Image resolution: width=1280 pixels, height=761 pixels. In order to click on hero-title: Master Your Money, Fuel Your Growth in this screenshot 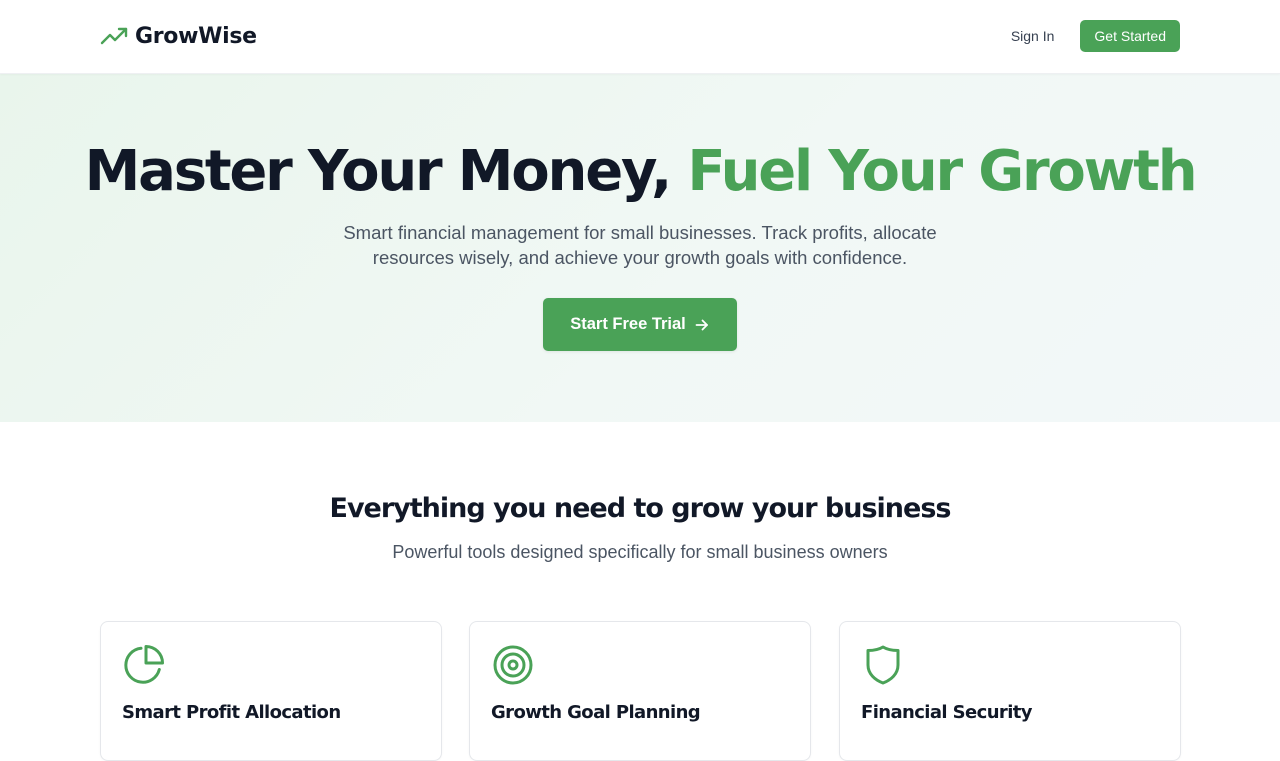, I will do `click(640, 172)`.